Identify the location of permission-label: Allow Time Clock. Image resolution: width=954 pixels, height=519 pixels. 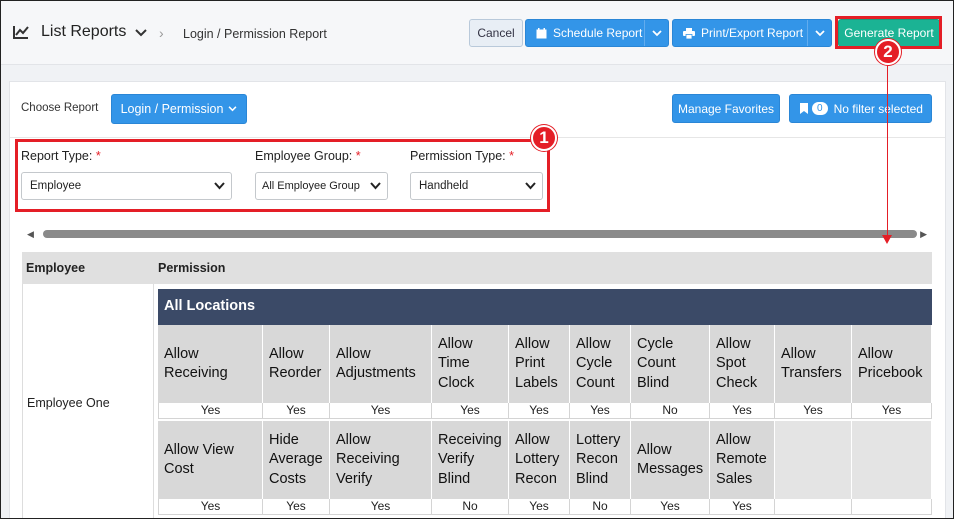
(470, 364).